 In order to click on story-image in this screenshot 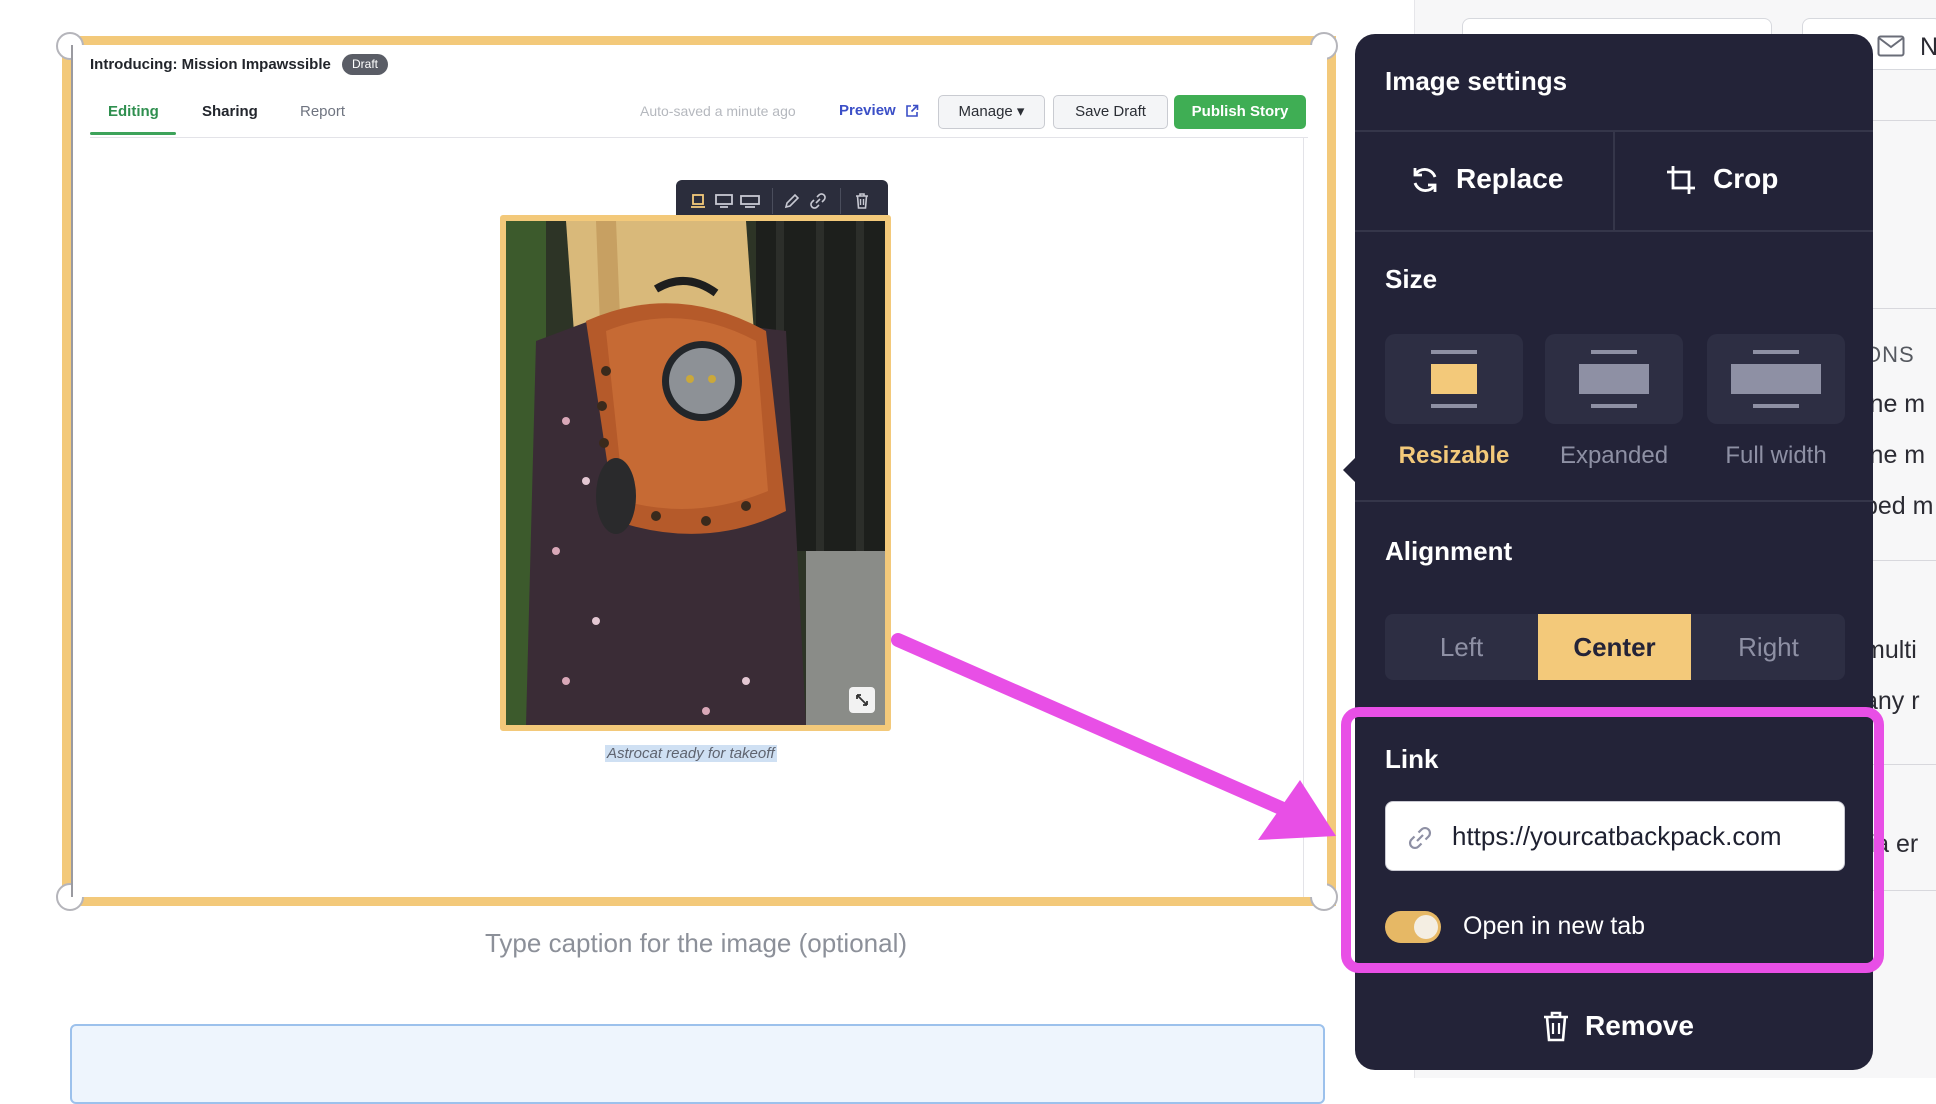, I will do `click(695, 473)`.